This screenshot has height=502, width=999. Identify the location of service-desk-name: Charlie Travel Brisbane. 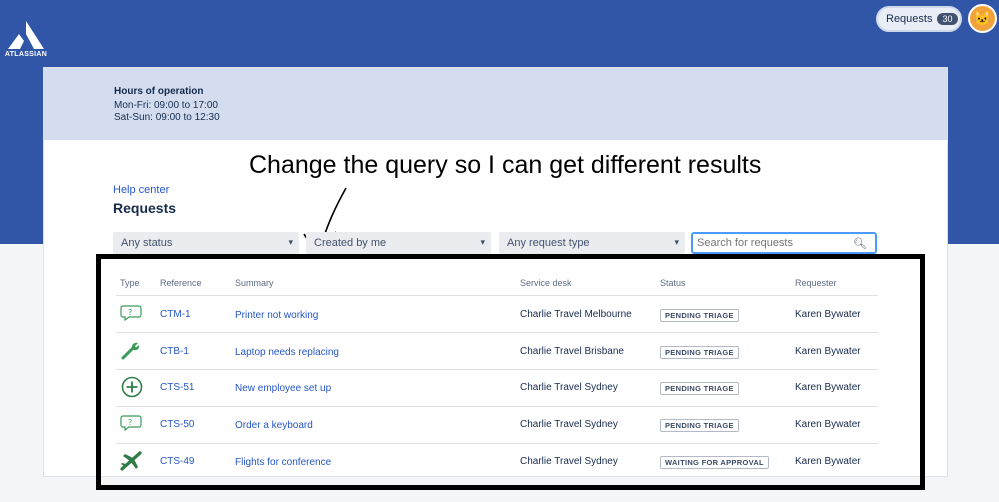
(572, 351).